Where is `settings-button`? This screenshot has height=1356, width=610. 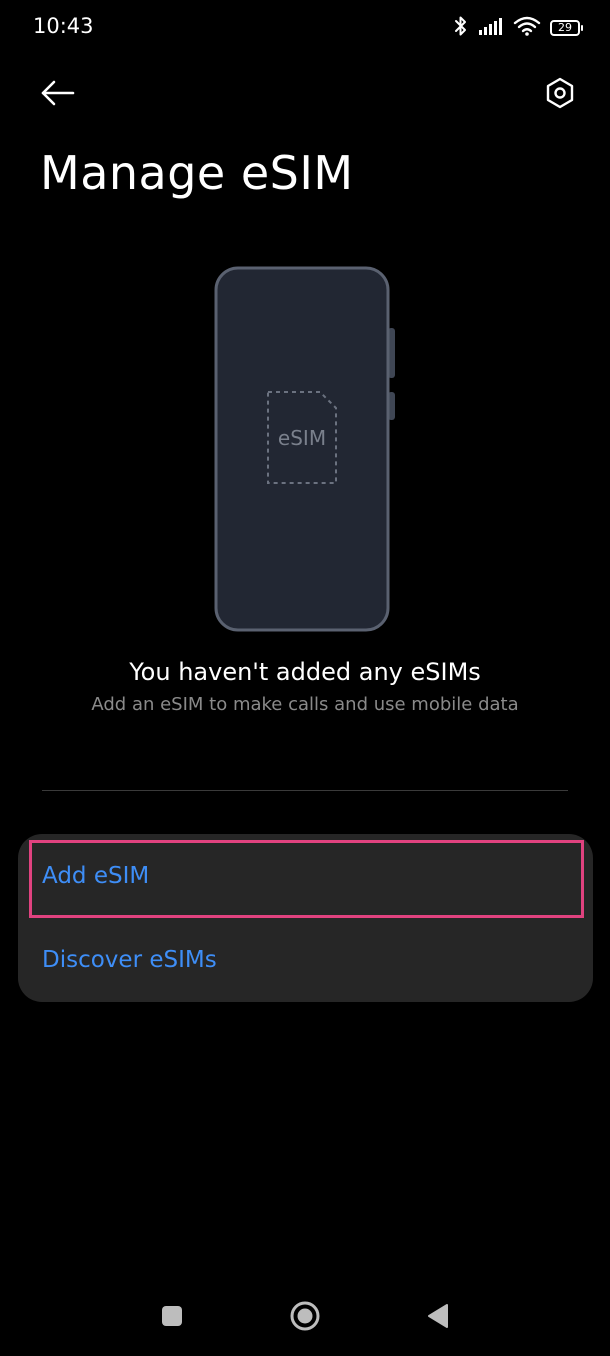 settings-button is located at coordinates (560, 95).